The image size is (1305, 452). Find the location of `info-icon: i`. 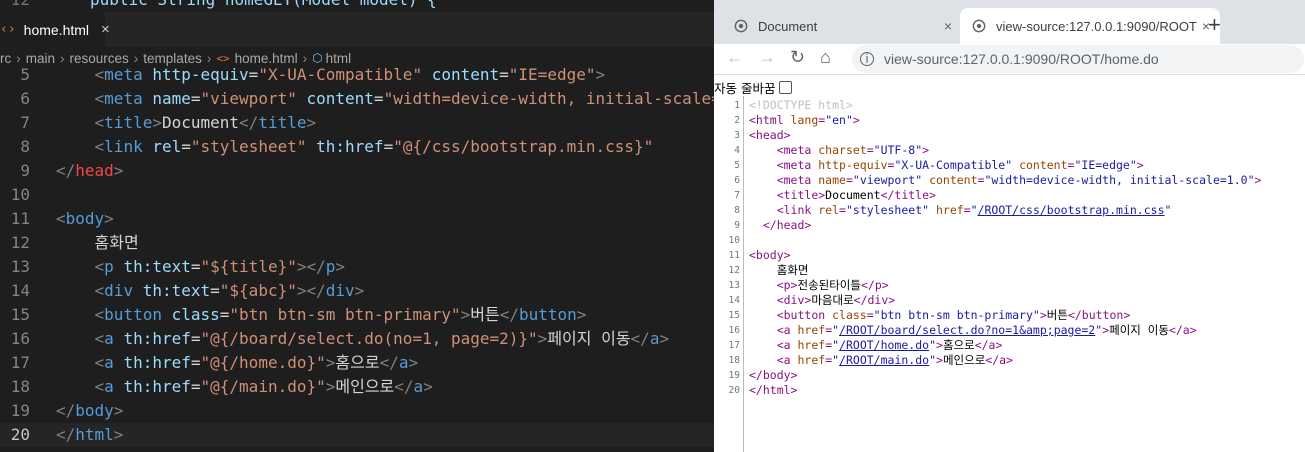

info-icon: i is located at coordinates (867, 59).